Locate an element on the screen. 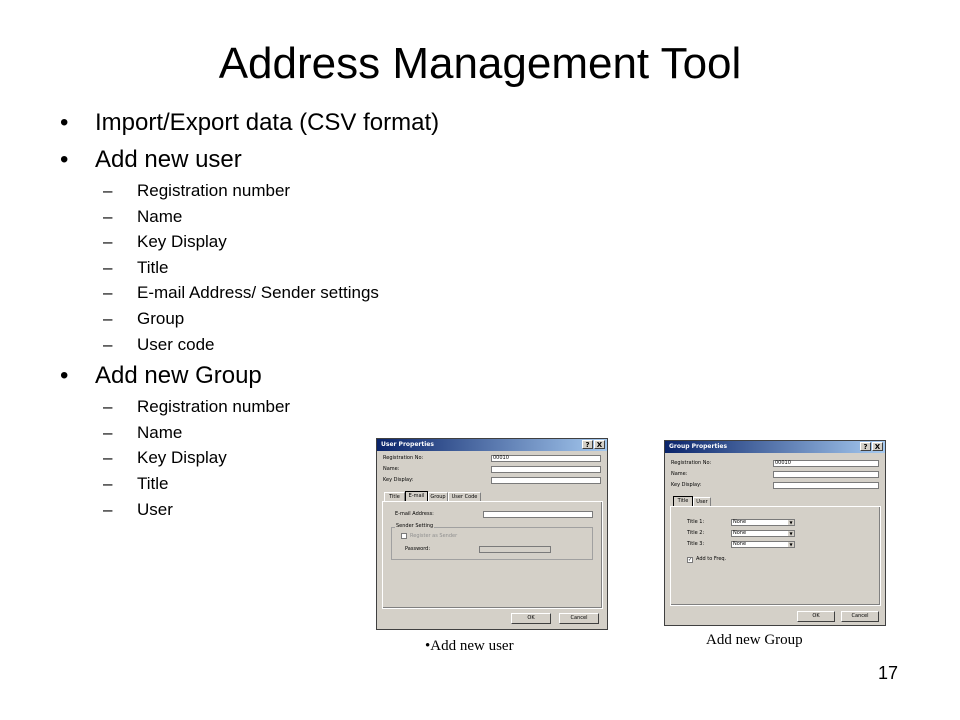  sender-setting-label: Sender Setting is located at coordinates (415, 526).